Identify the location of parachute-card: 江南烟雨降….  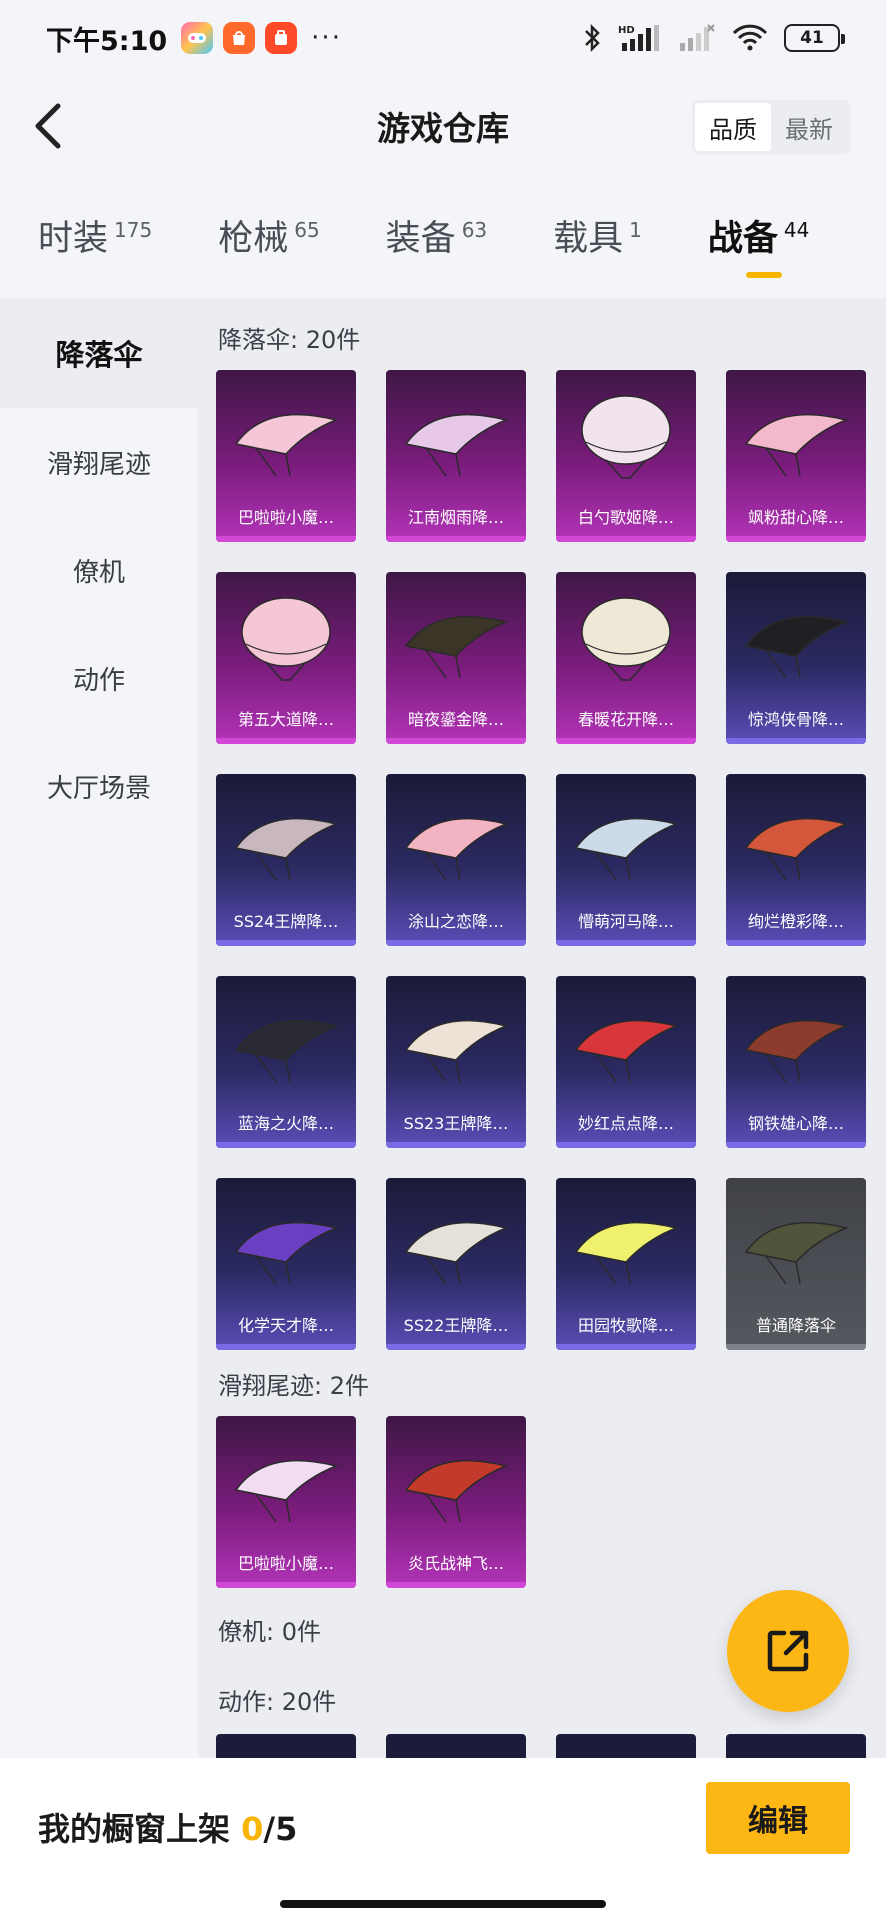
(456, 456).